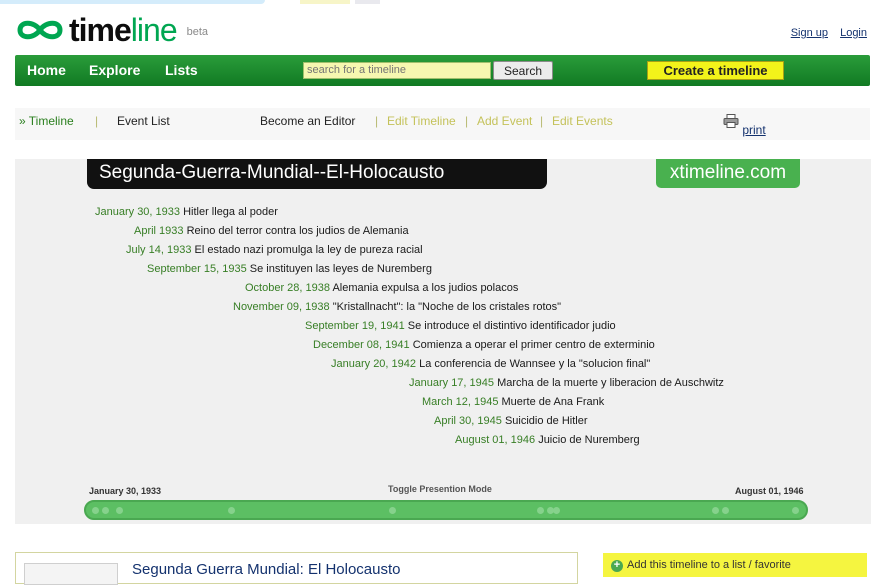  What do you see at coordinates (468, 421) in the screenshot?
I see `event-date: April 30, 1945` at bounding box center [468, 421].